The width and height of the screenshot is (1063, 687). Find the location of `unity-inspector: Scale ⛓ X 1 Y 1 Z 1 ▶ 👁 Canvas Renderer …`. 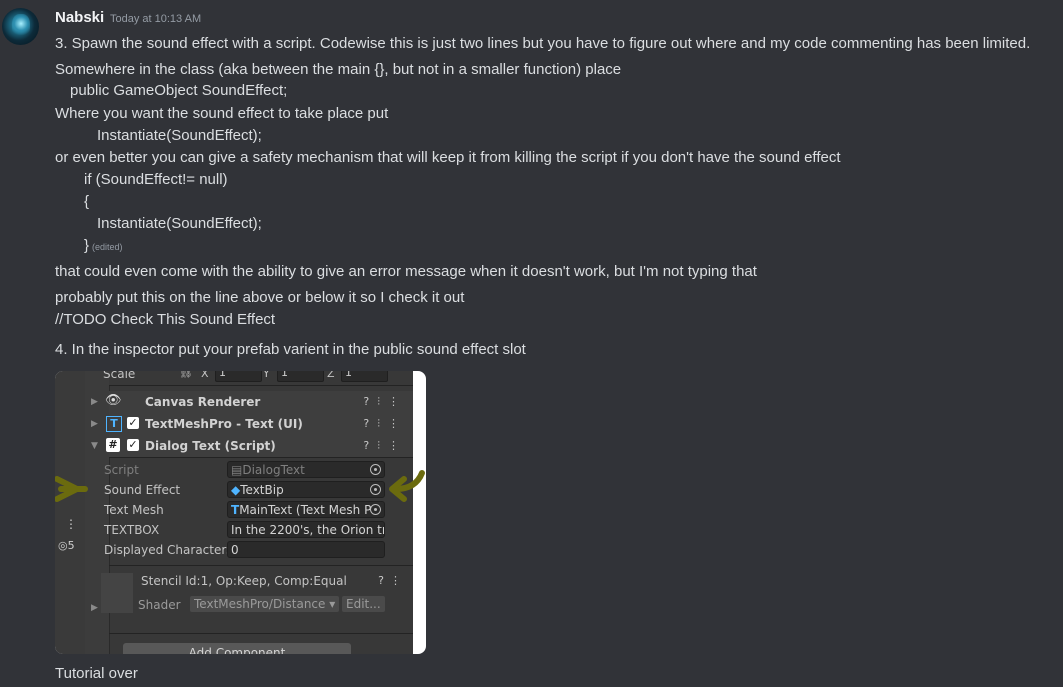

unity-inspector: Scale ⛓ X 1 Y 1 Z 1 ▶ 👁 Canvas Renderer … is located at coordinates (249, 512).